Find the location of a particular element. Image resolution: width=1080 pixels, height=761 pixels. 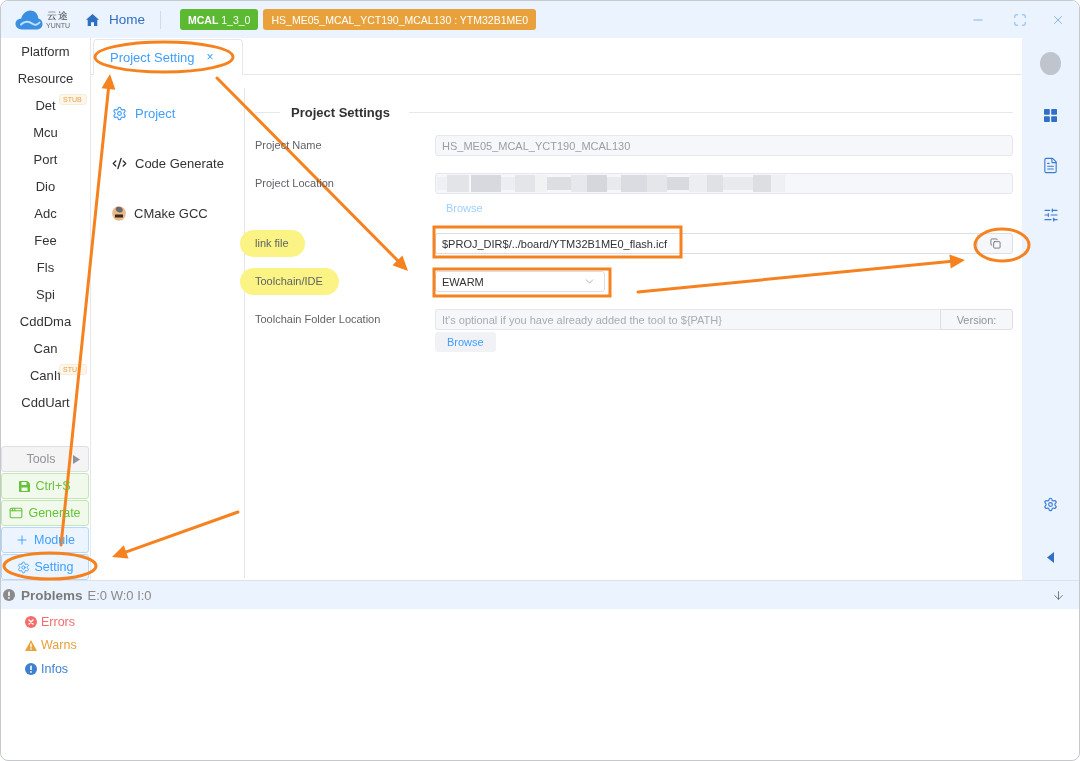

version-label: Version: is located at coordinates (976, 319).